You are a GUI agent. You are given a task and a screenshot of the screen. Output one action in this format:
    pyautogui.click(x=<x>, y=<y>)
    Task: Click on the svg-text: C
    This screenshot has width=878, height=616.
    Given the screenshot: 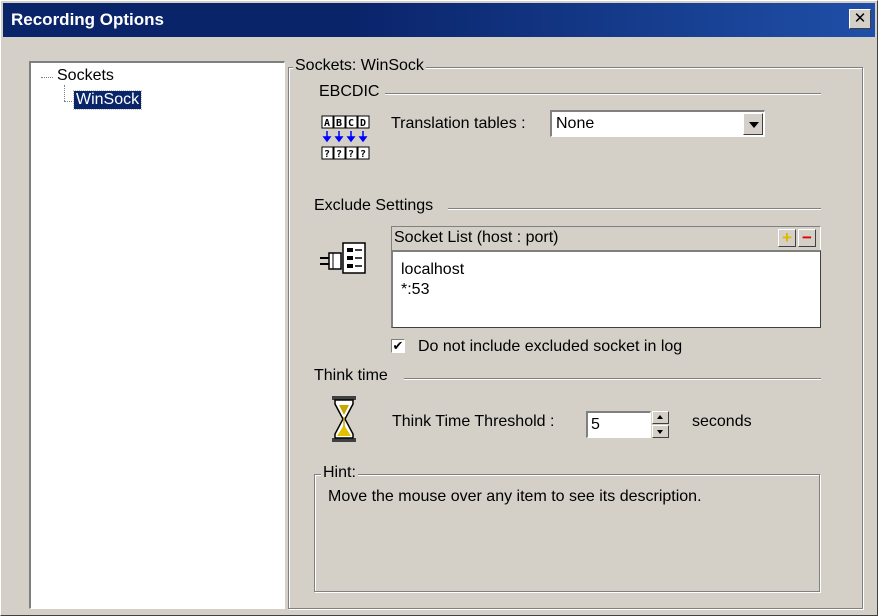 What is the action you would take?
    pyautogui.click(x=351, y=123)
    